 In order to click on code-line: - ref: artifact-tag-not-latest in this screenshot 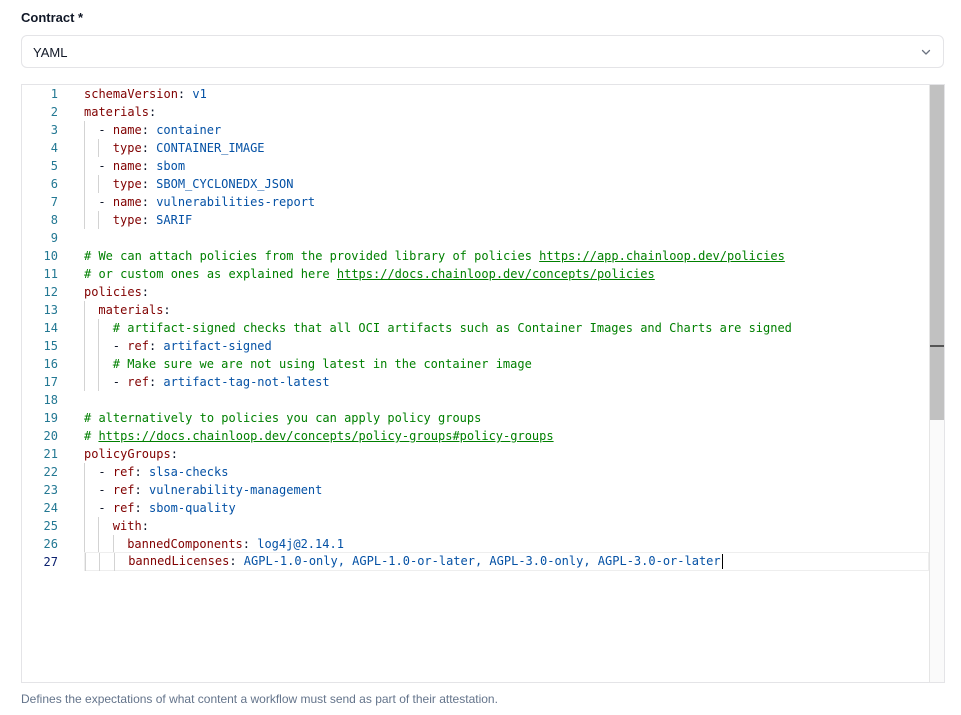, I will do `click(506, 382)`.